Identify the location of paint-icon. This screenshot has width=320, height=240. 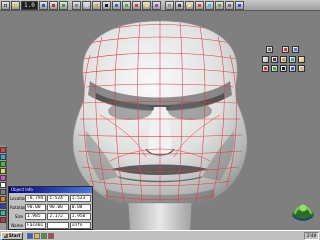
(295, 49).